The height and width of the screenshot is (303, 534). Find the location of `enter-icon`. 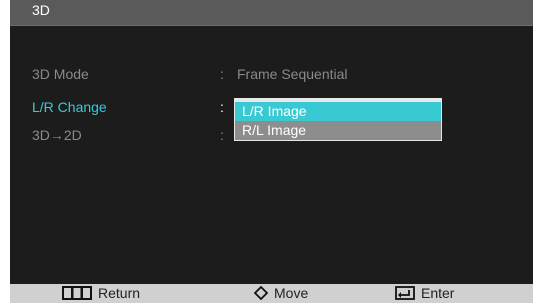

enter-icon is located at coordinates (405, 293).